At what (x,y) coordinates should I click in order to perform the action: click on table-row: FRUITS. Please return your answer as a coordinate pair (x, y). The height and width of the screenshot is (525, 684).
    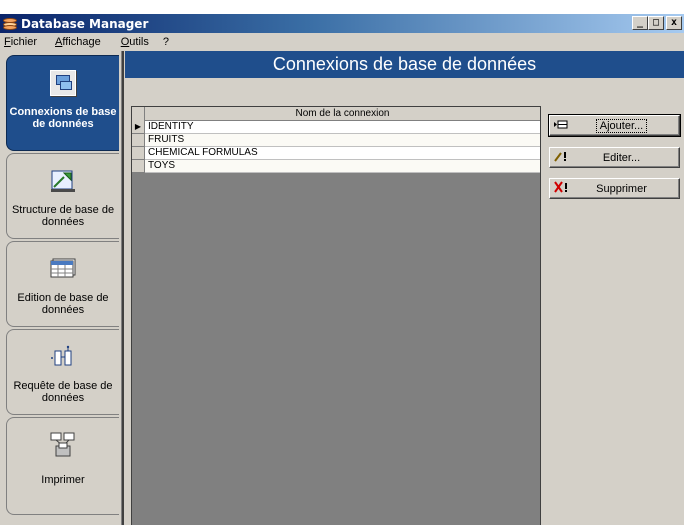
    Looking at the image, I should click on (336, 140).